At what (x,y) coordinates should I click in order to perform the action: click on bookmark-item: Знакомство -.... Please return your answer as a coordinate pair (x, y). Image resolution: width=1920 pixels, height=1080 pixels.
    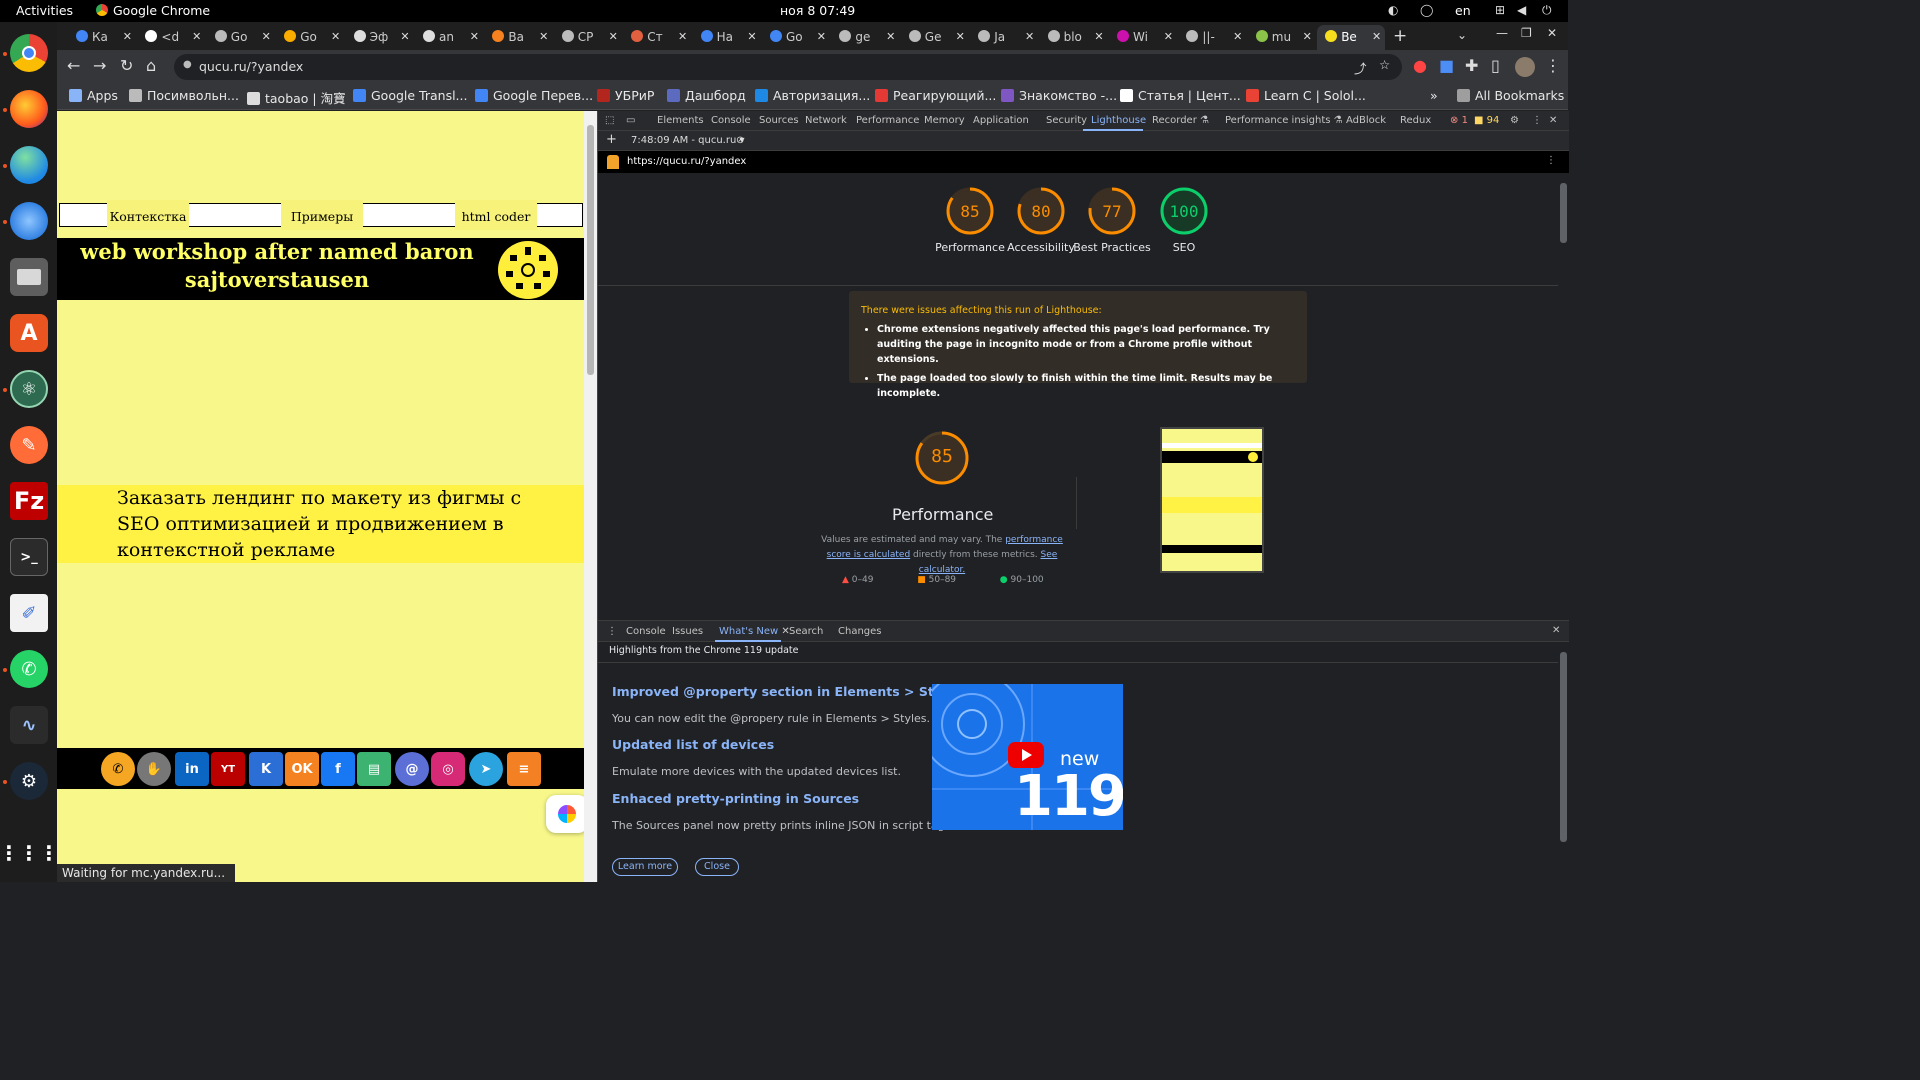
    Looking at the image, I should click on (1059, 95).